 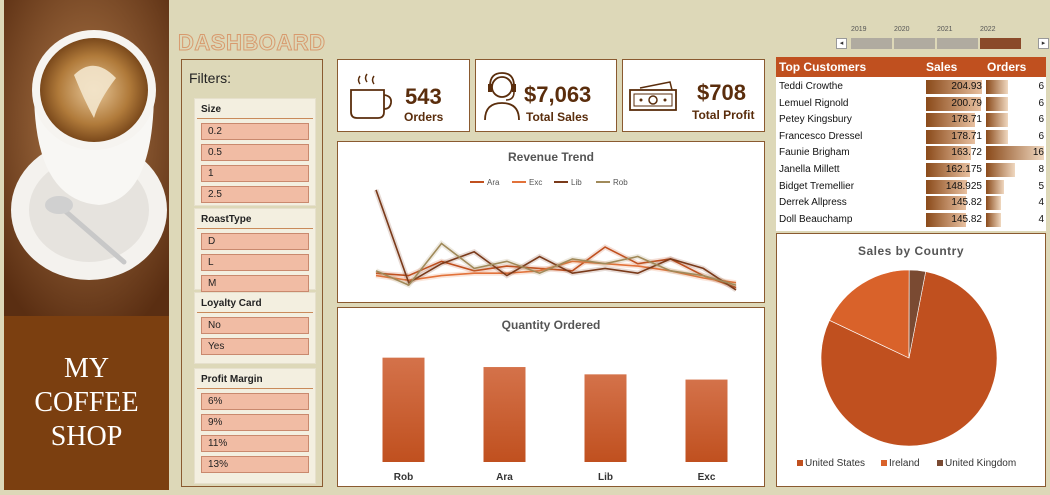 What do you see at coordinates (555, 420) in the screenshot?
I see `quantity-ordered-chart: Rob Ara Lib Exc` at bounding box center [555, 420].